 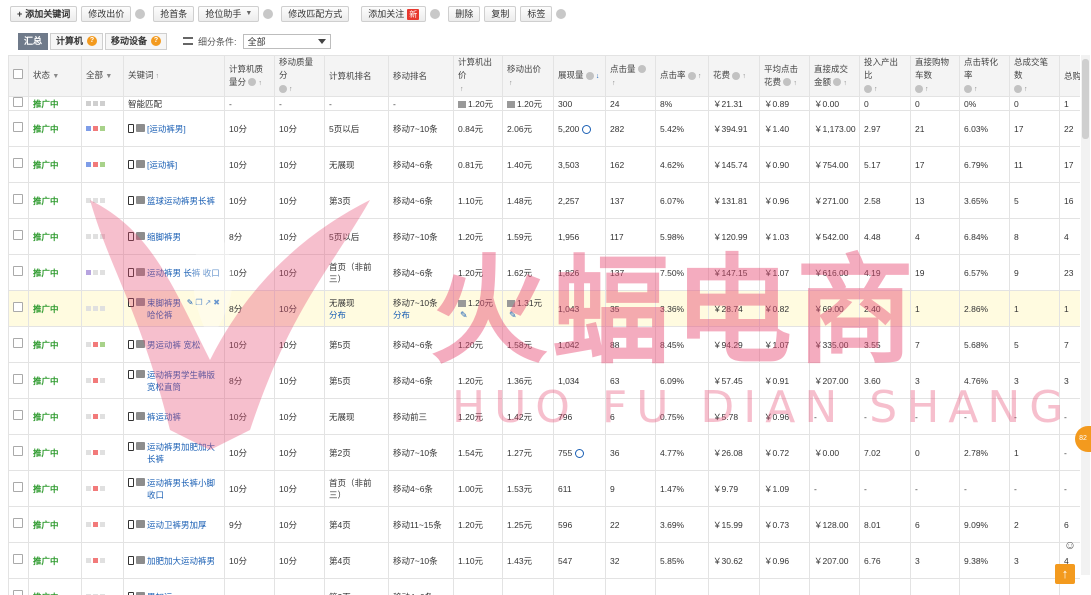 What do you see at coordinates (160, 593) in the screenshot?
I see `keyword-link: 男加运` at bounding box center [160, 593].